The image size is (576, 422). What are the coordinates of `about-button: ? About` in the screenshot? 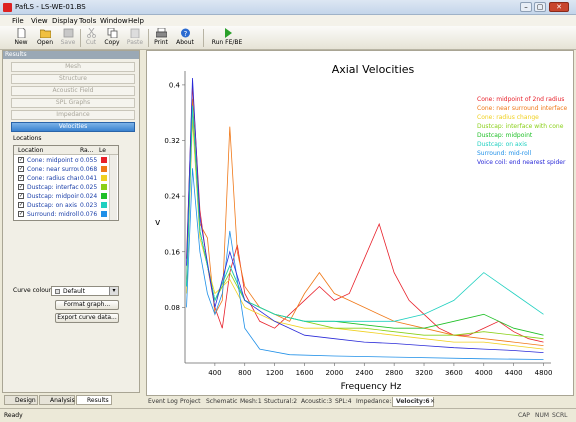 It's located at (185, 38).